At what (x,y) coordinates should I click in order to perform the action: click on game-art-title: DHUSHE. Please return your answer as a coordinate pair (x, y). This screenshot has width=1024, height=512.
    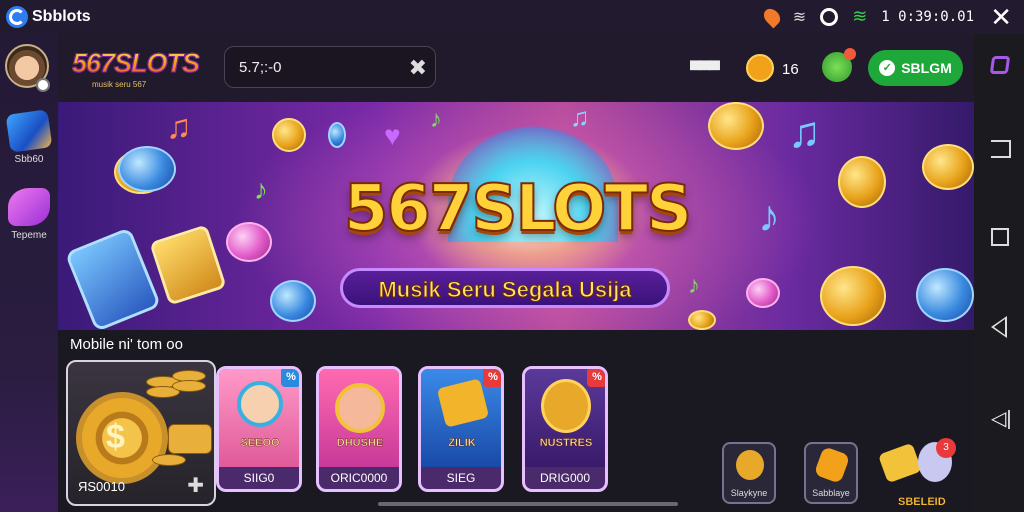
    Looking at the image, I should click on (360, 443).